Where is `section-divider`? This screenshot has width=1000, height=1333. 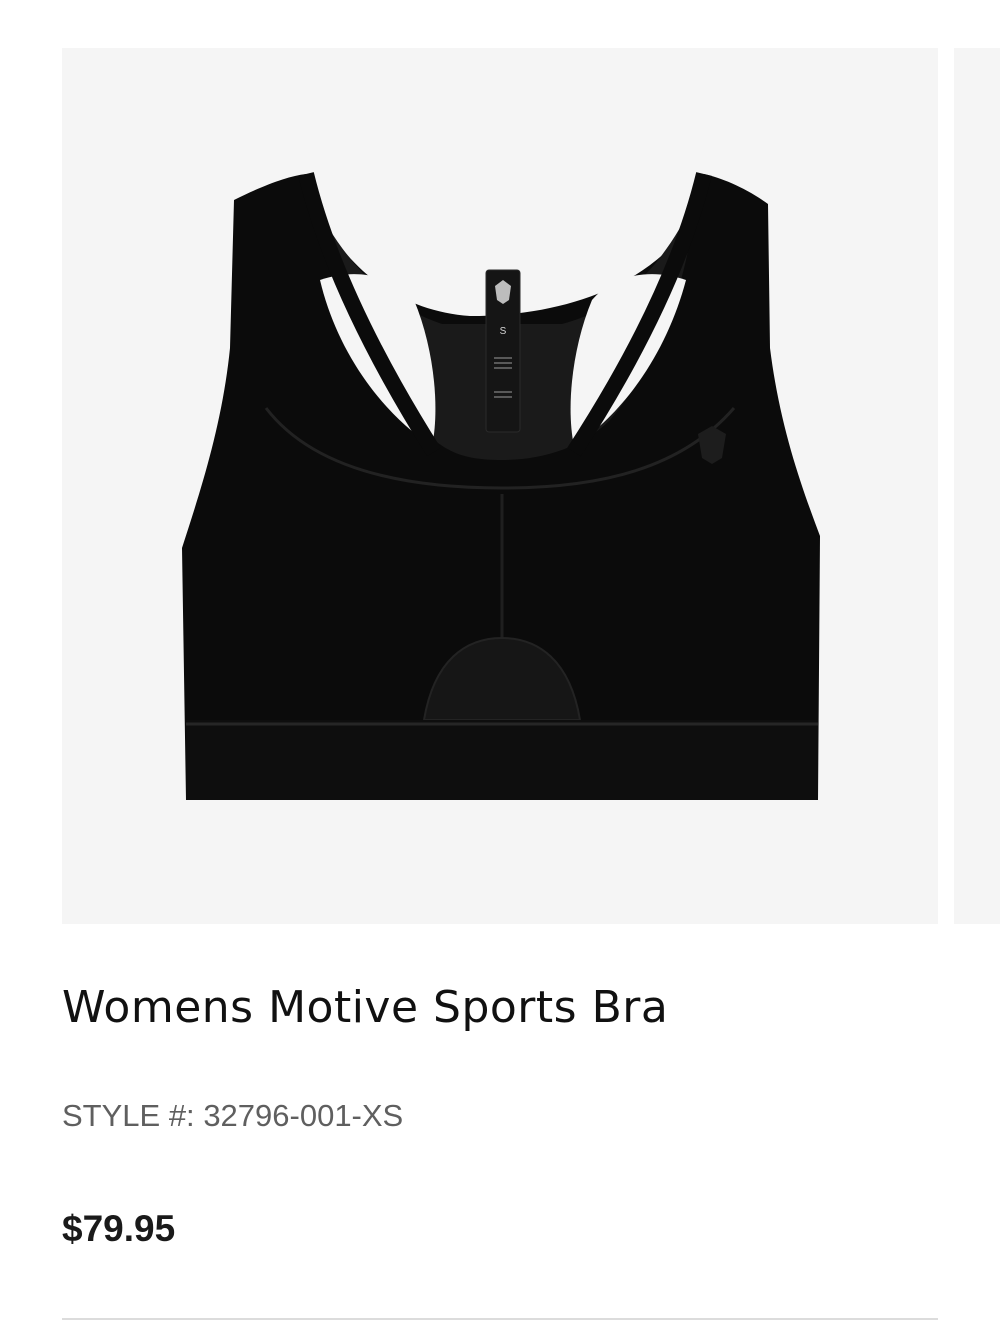
section-divider is located at coordinates (500, 1319).